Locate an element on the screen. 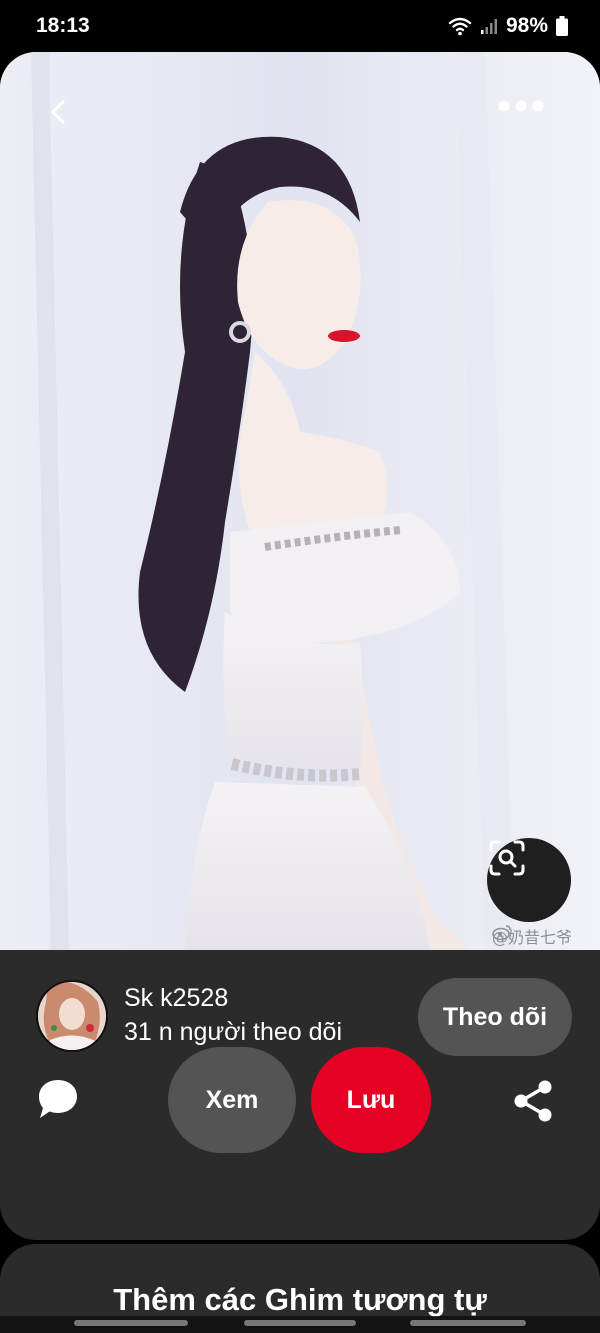  back-button is located at coordinates (67, 117).